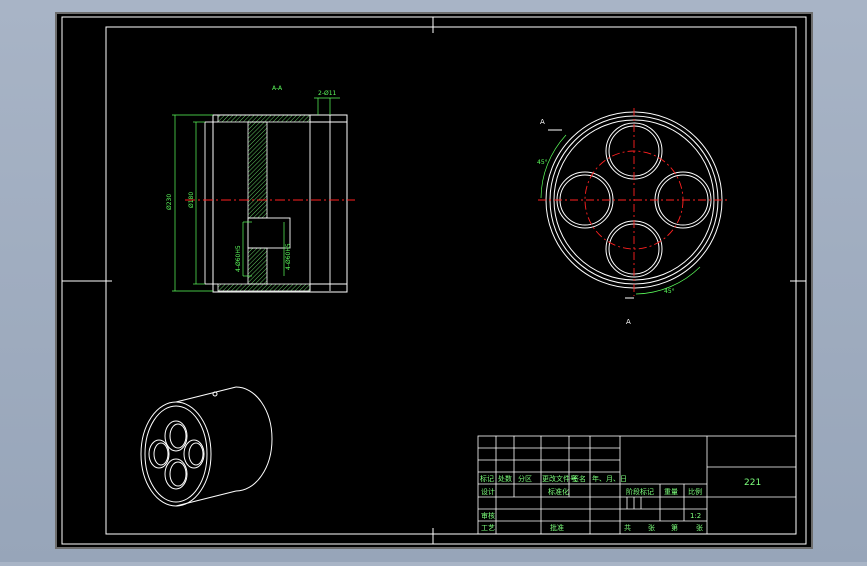 The image size is (867, 566). I want to click on sheets-label-3: 第, so click(674, 527).